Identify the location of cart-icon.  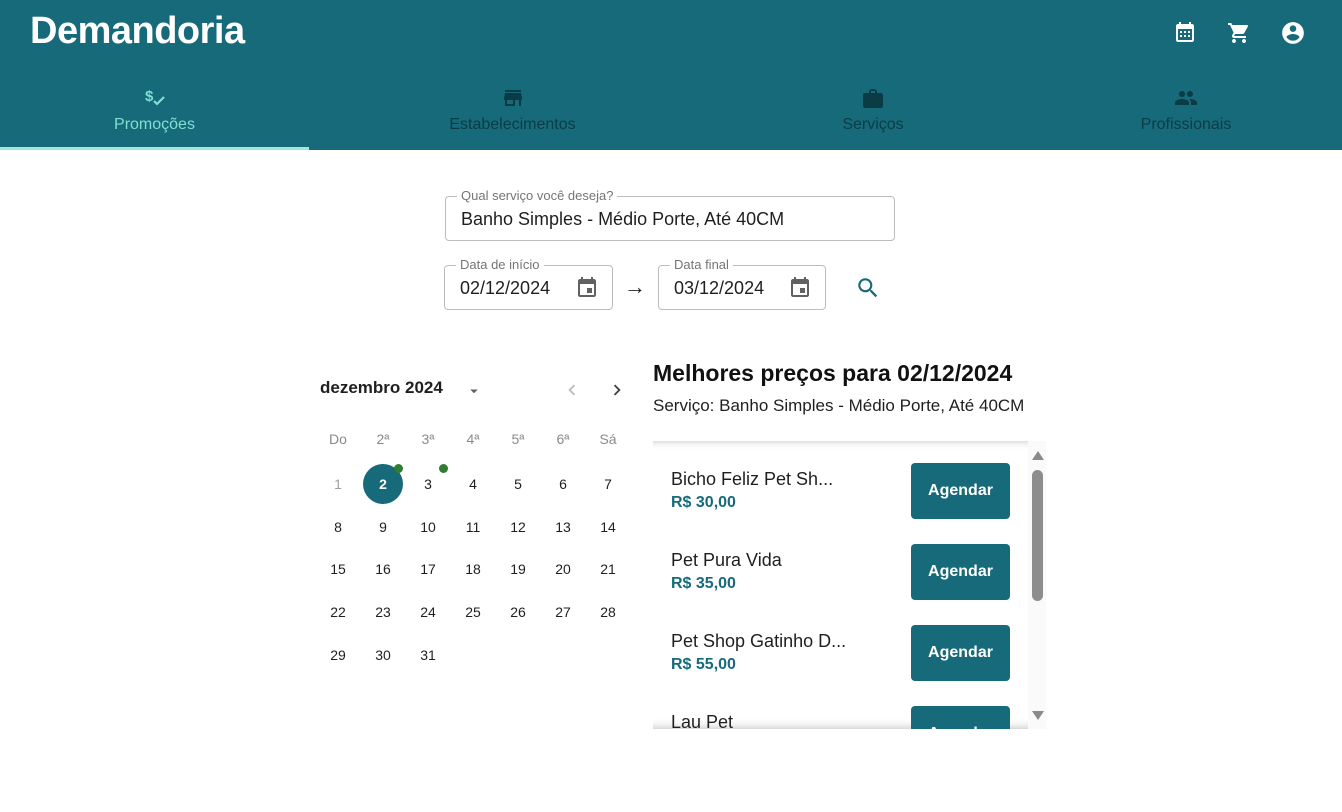
(1239, 33).